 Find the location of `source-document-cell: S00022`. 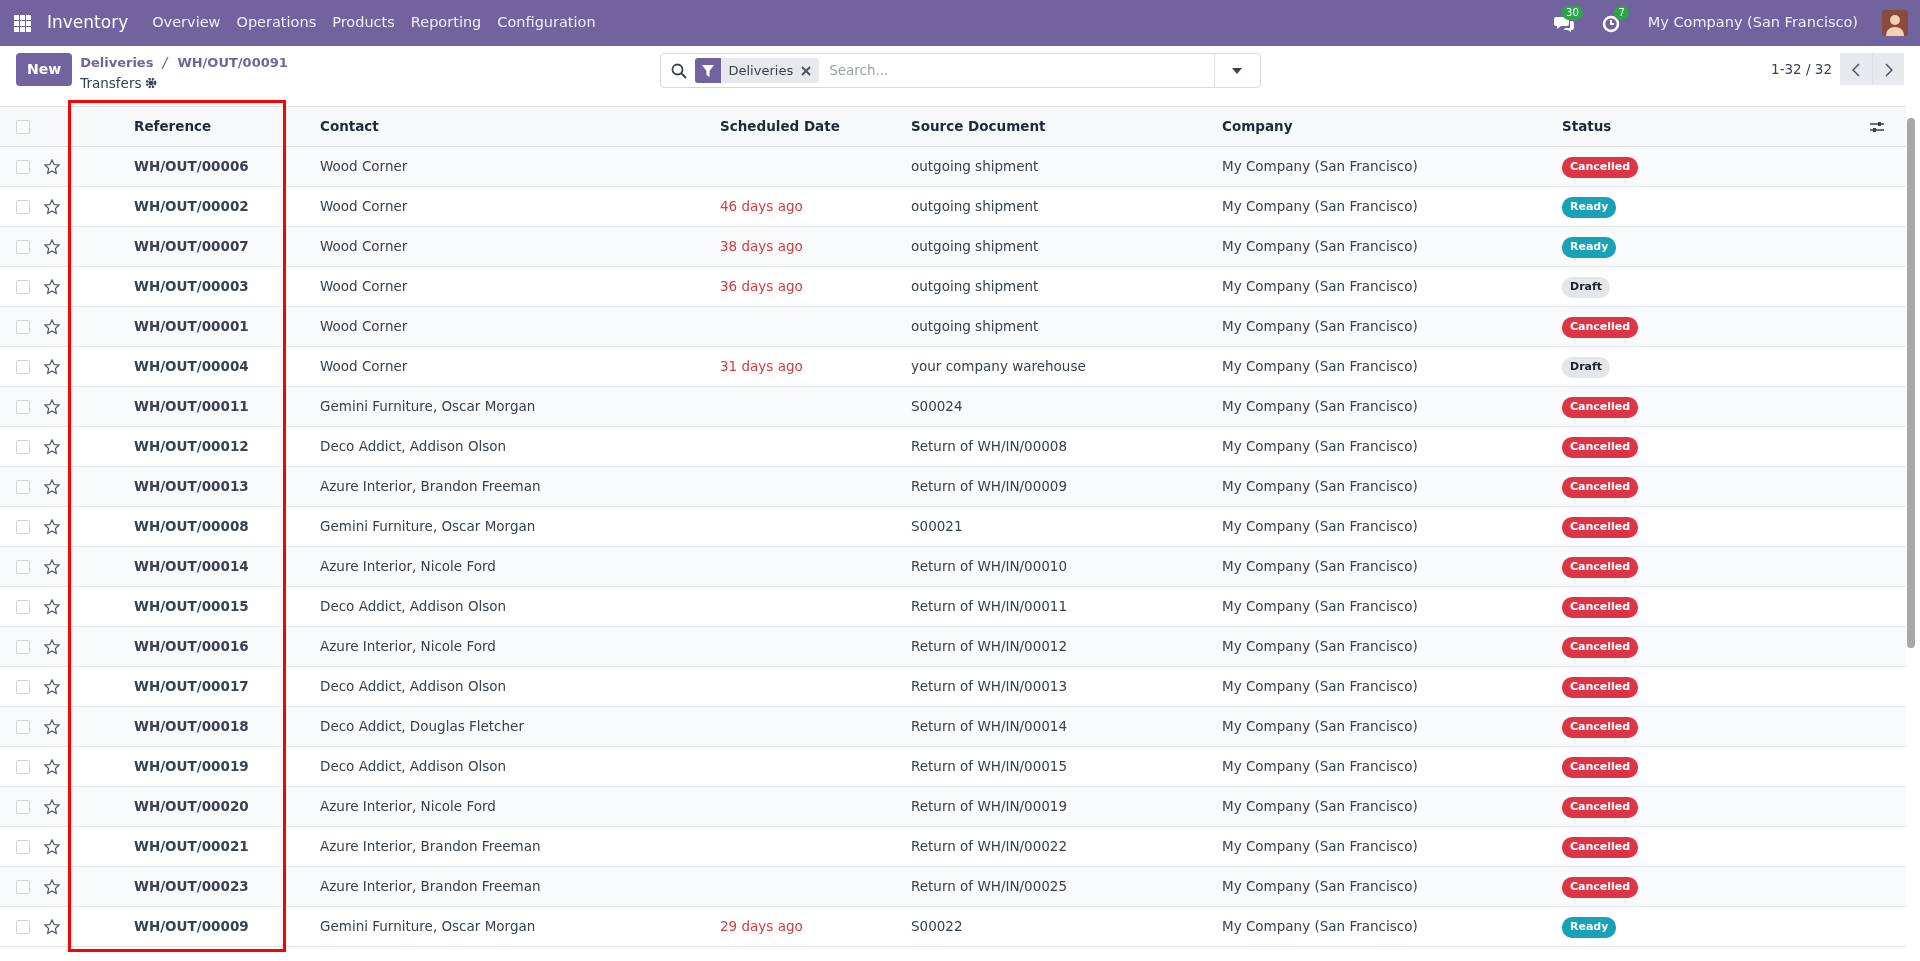

source-document-cell: S00022 is located at coordinates (937, 926).